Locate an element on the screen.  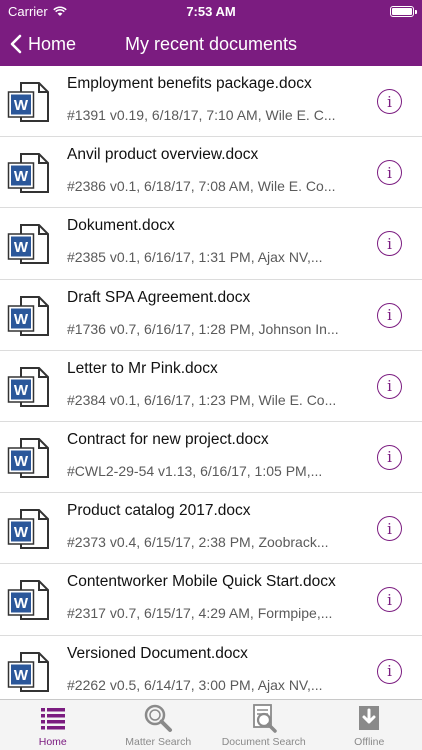
document-name: Product catalog 2017.docx is located at coordinates (159, 511).